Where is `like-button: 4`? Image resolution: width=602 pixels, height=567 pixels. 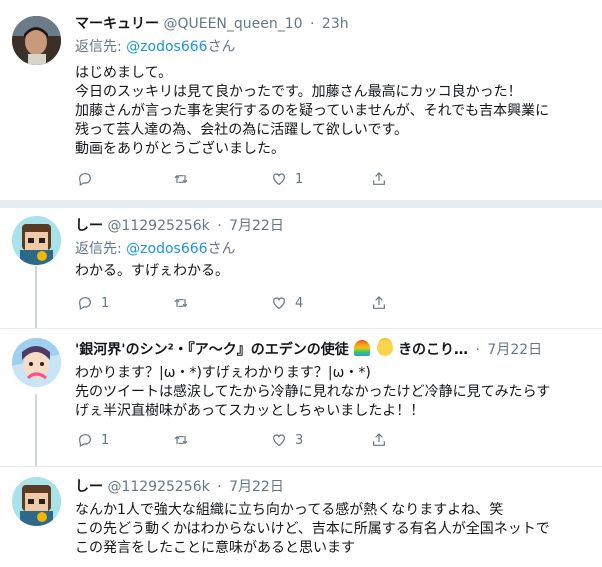 like-button: 4 is located at coordinates (287, 303).